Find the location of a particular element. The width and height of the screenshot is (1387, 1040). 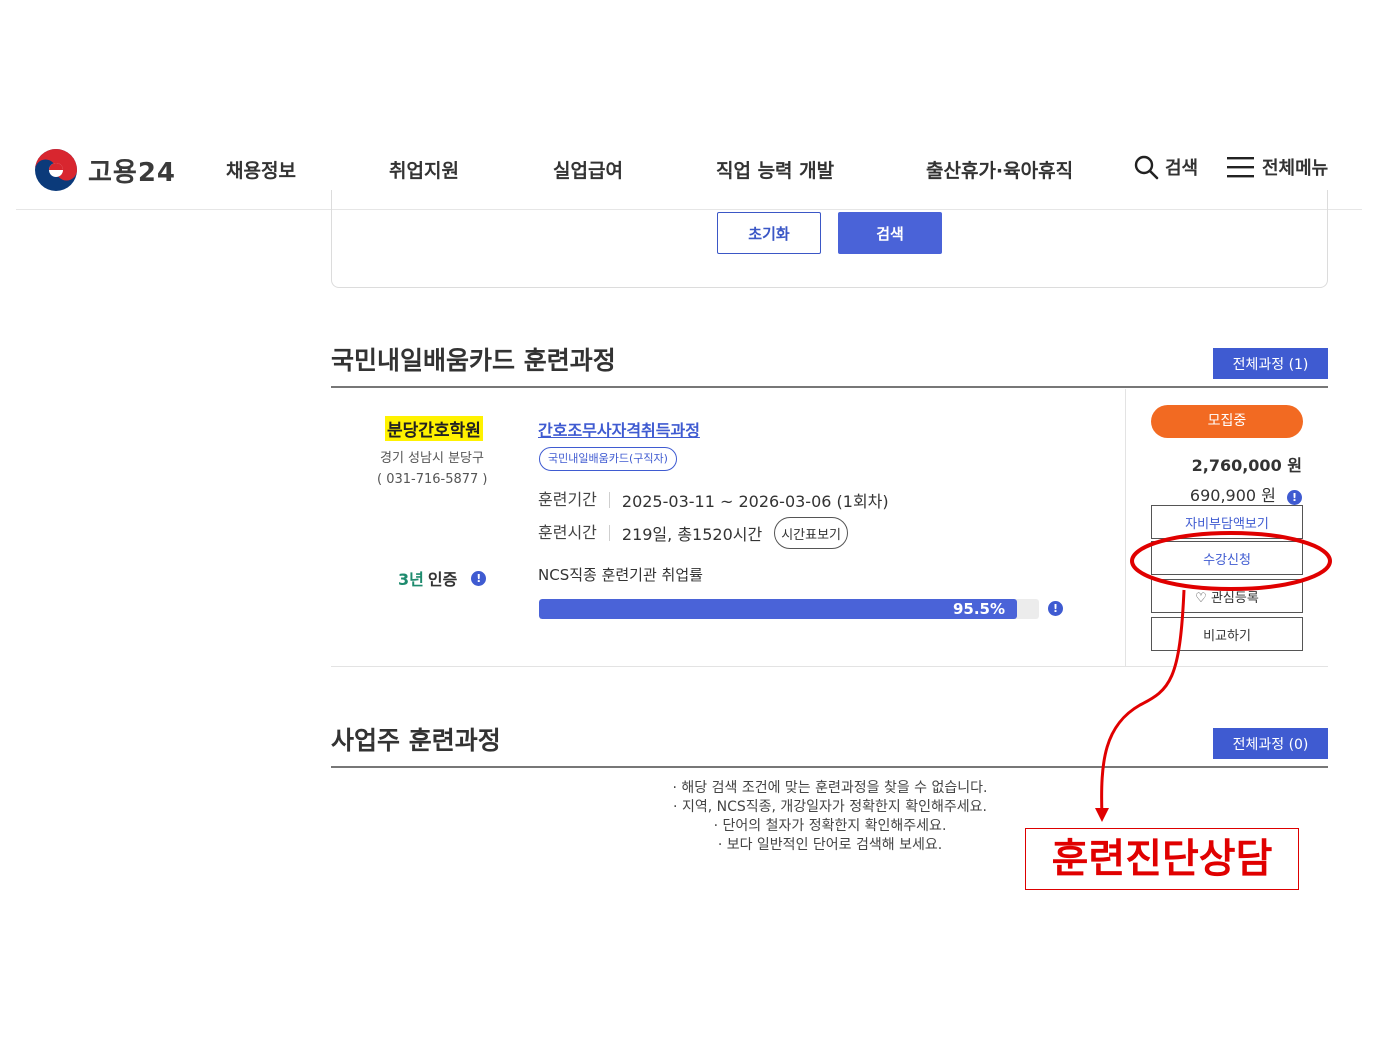

arrow-head-icon is located at coordinates (1102, 815).